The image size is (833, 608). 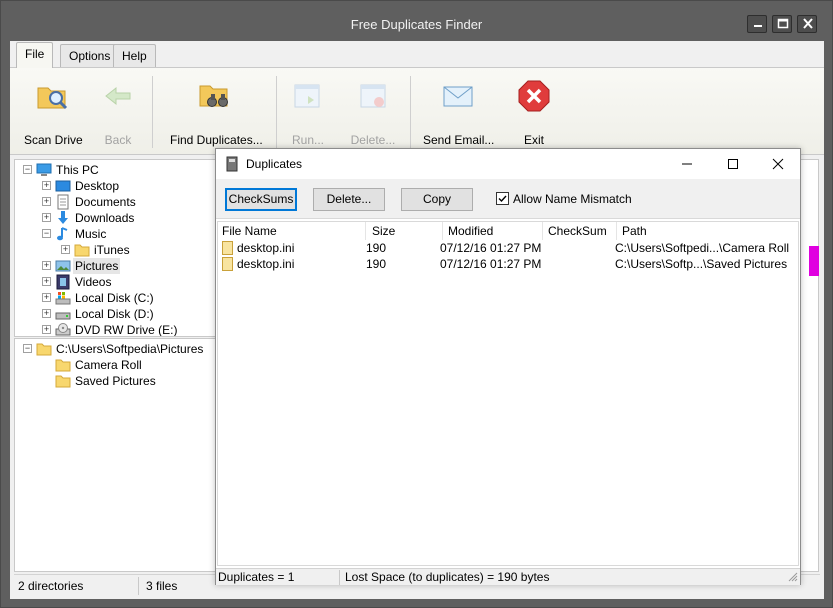 I want to click on checkmark-icon, so click(x=502, y=199).